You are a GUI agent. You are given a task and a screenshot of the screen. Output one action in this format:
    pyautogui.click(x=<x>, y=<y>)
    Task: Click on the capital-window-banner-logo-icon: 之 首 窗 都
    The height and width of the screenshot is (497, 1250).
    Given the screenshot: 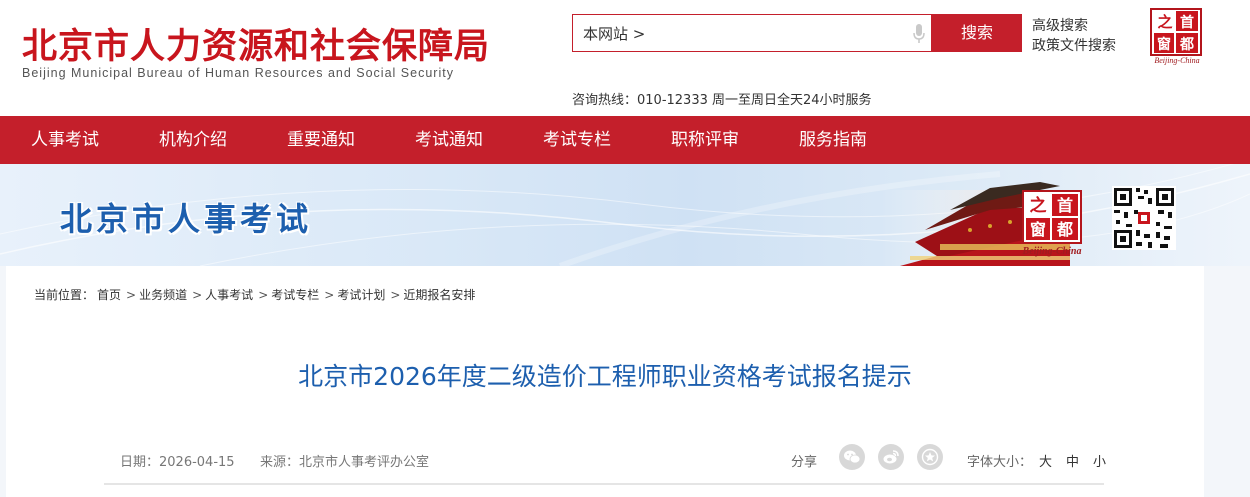 What is the action you would take?
    pyautogui.click(x=1052, y=217)
    